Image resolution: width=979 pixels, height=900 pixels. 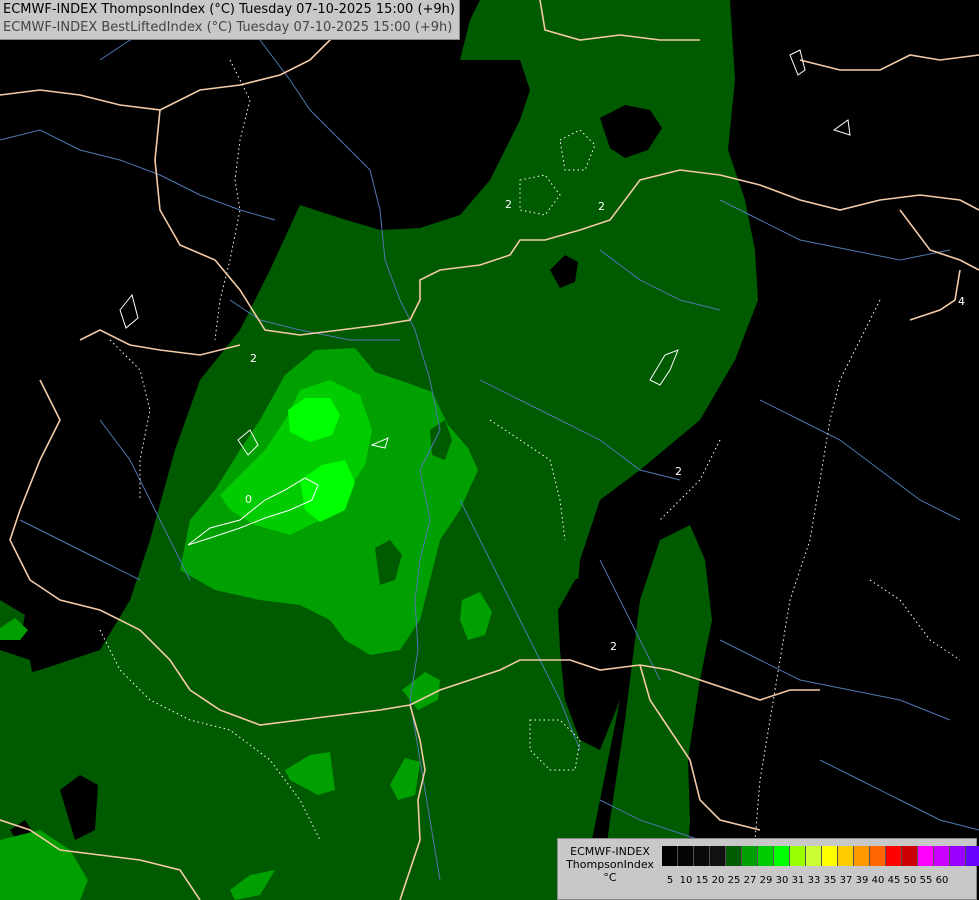 I want to click on legend-tick: 35, so click(x=830, y=880).